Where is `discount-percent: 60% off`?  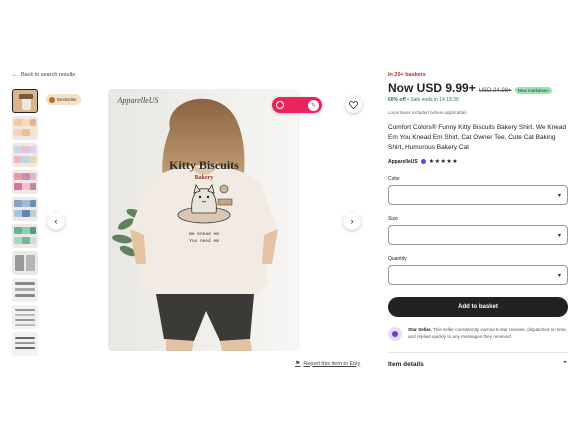 discount-percent: 60% off is located at coordinates (397, 100).